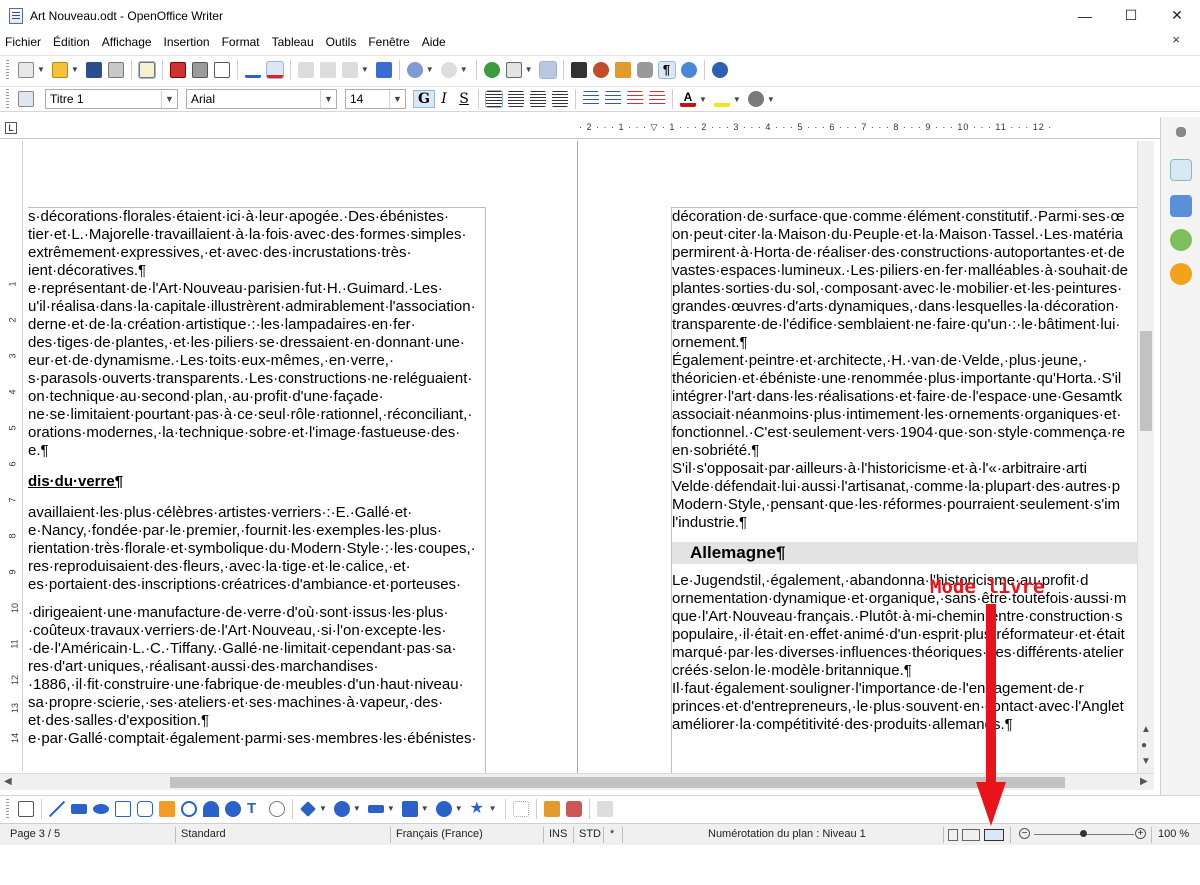 The height and width of the screenshot is (885, 1200). Describe the element at coordinates (35, 834) in the screenshot. I see `page-number: Page 3 / 5` at that location.